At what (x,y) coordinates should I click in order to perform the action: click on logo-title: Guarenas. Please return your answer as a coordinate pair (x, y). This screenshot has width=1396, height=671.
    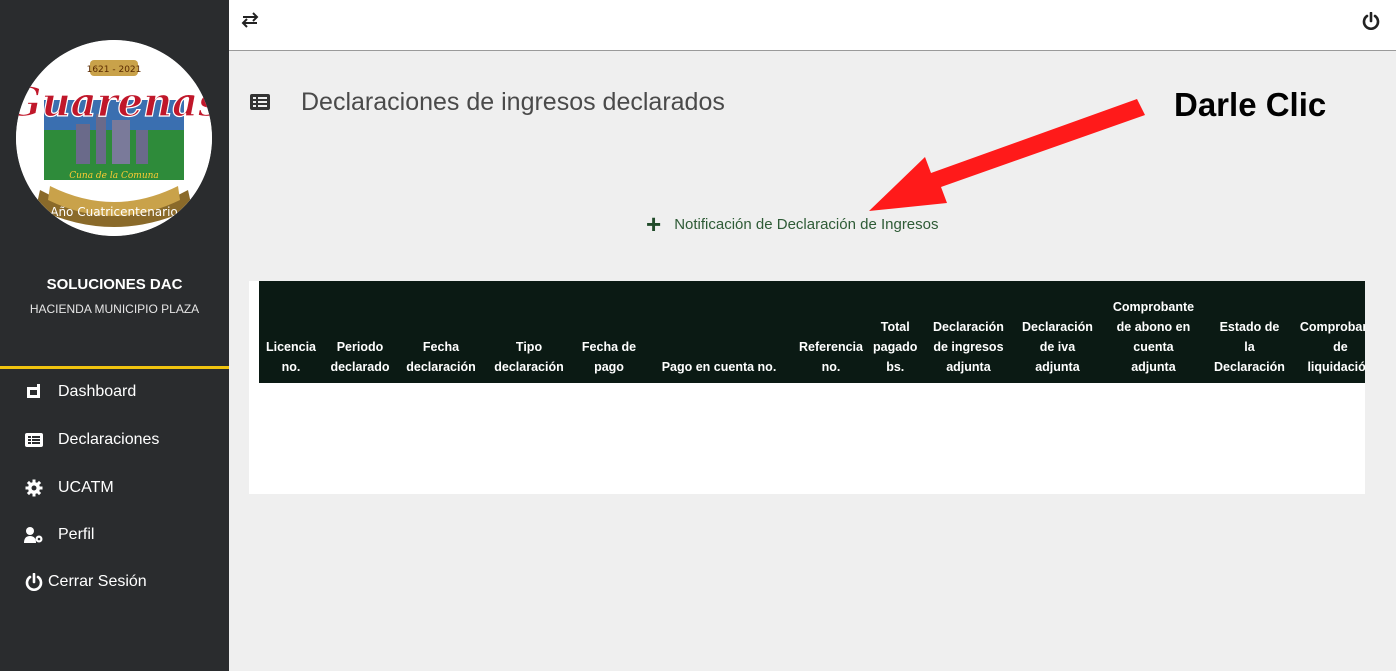
    Looking at the image, I should click on (114, 102).